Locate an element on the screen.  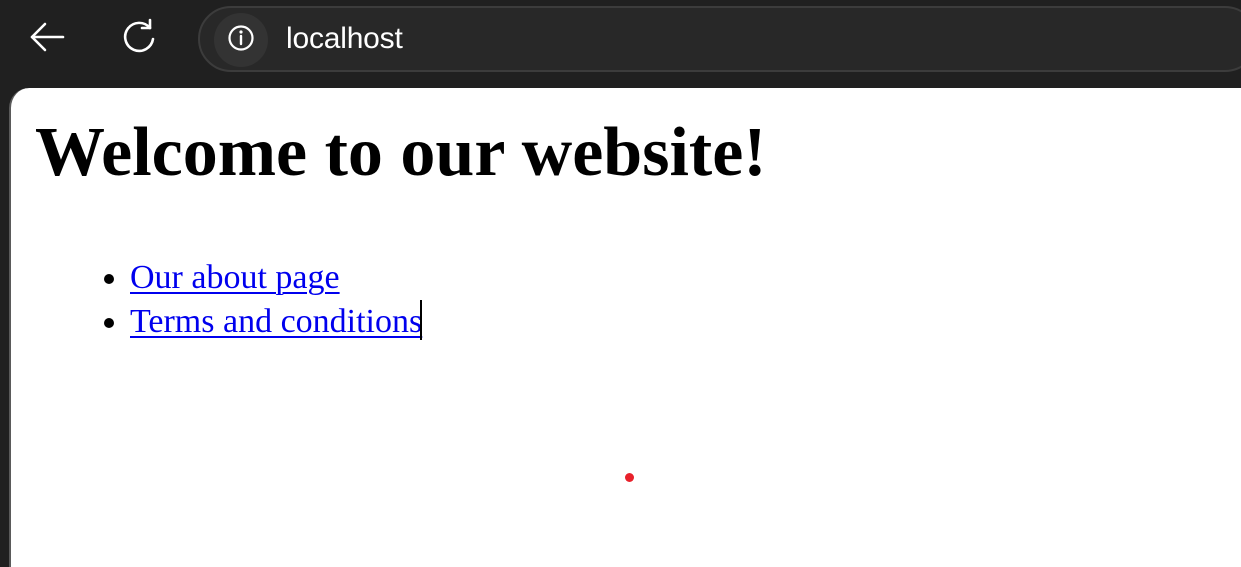
reload-icon is located at coordinates (139, 39).